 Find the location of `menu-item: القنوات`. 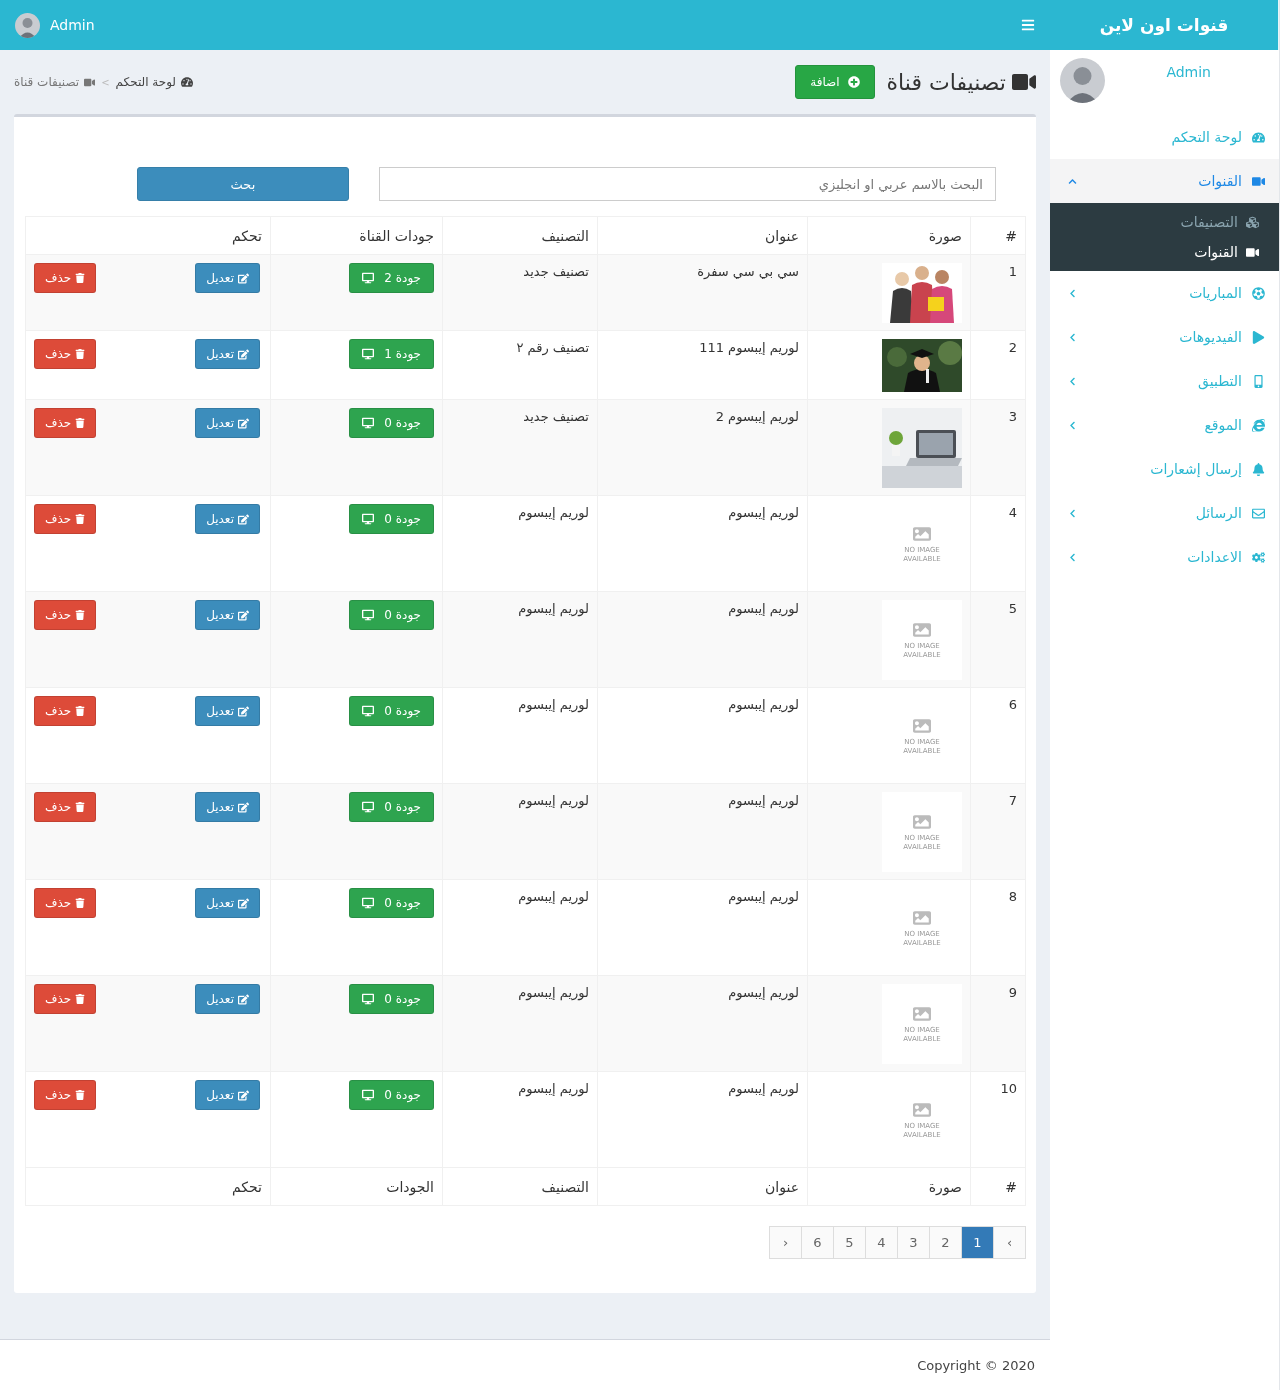

menu-item: القنوات is located at coordinates (1164, 181).